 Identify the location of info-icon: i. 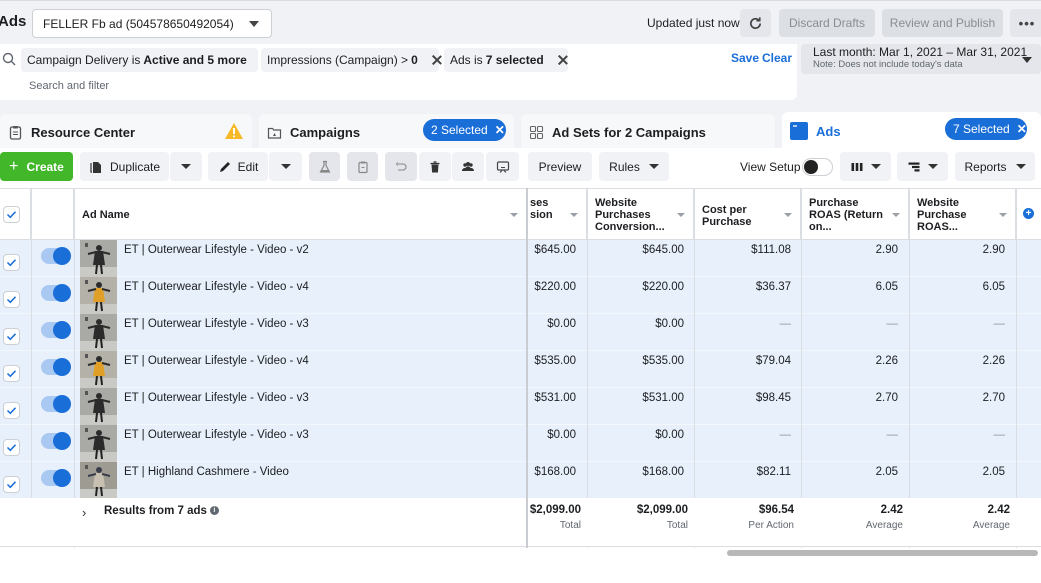
(214, 511).